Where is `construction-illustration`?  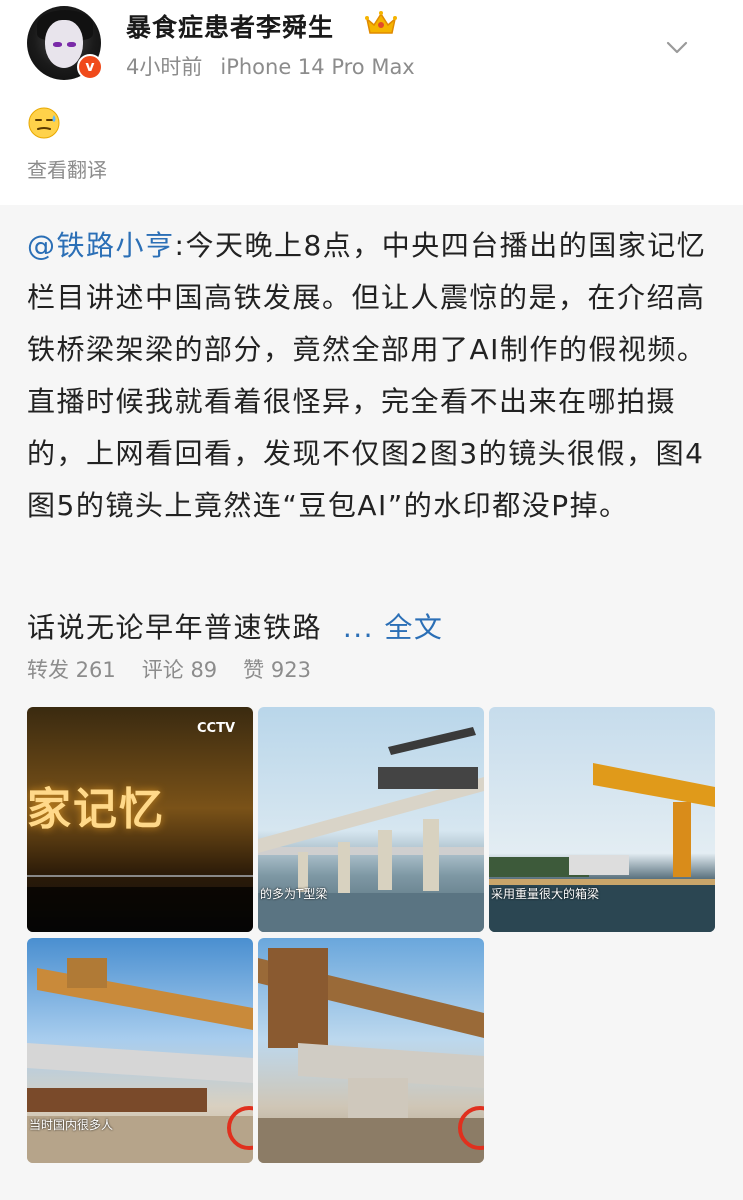
construction-illustration is located at coordinates (371, 1055).